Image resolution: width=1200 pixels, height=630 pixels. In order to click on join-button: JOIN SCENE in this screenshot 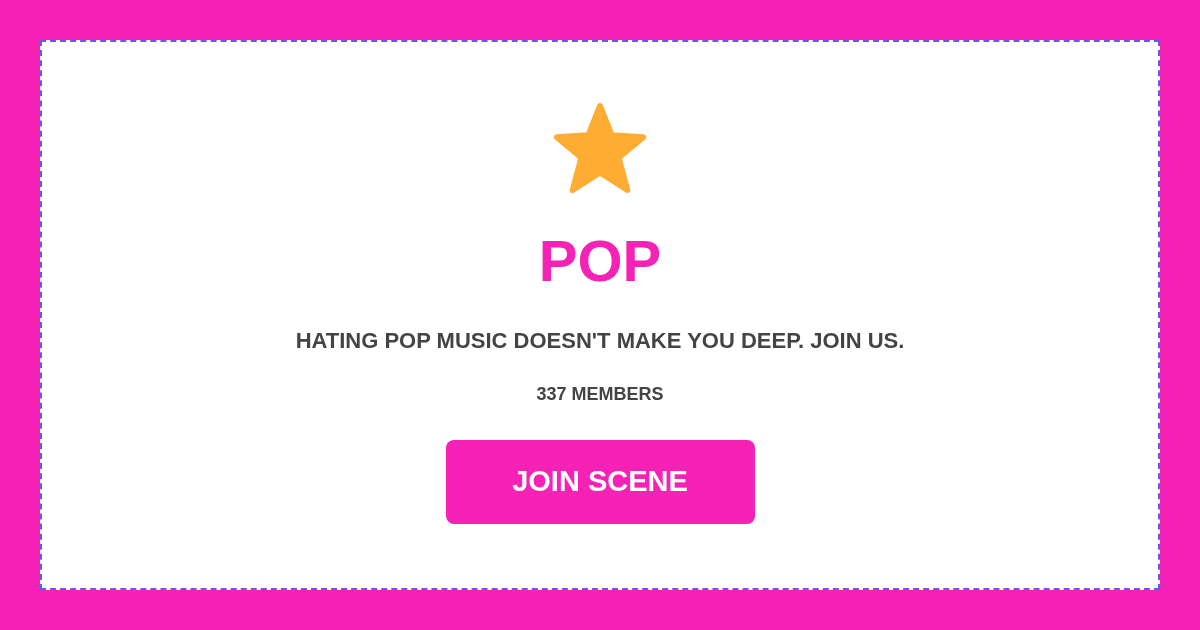, I will do `click(600, 482)`.